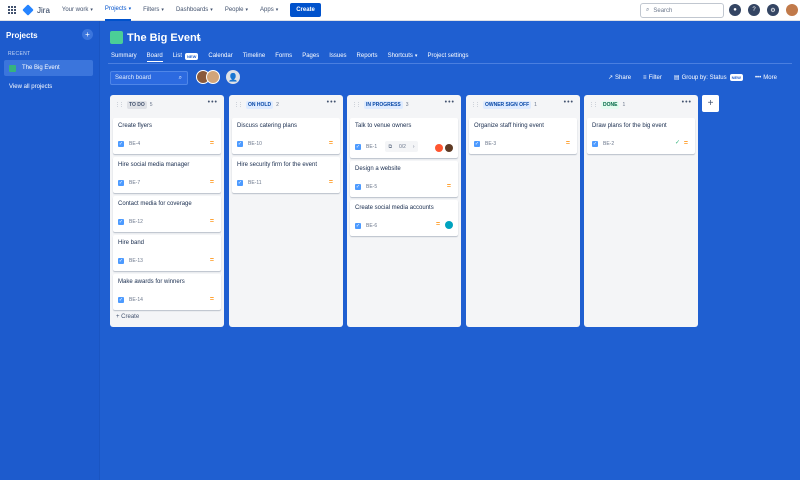 This screenshot has height=480, width=800. What do you see at coordinates (194, 10) in the screenshot?
I see `nav-dashboards: Dashboards ▾` at bounding box center [194, 10].